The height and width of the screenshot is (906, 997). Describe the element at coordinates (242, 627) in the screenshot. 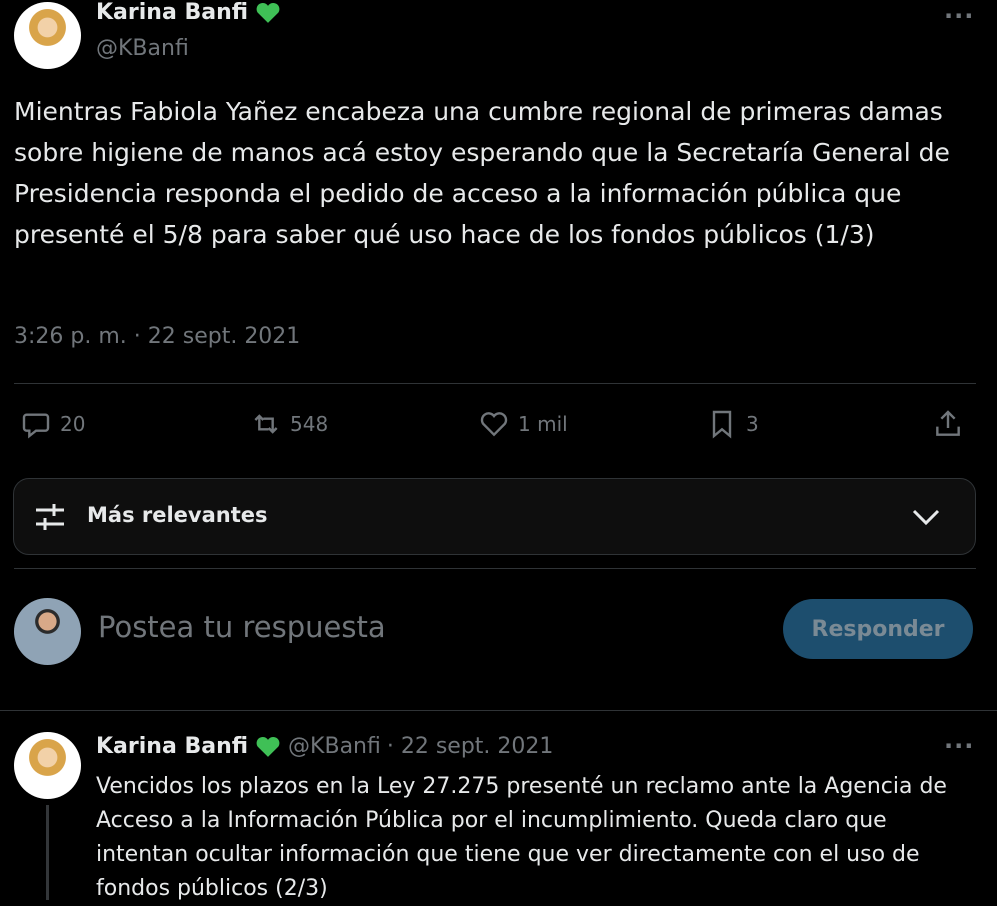

I see `reply-input: Postea tu respuesta` at that location.